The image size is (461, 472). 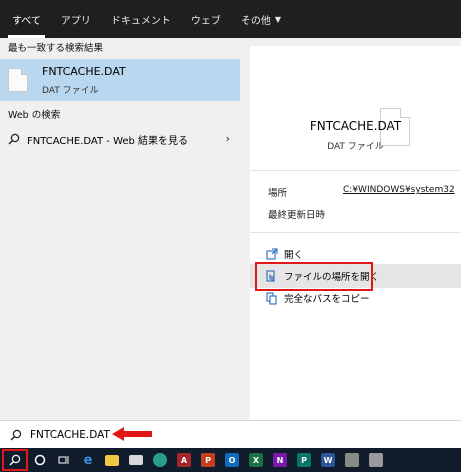 I want to click on tab-apps: アプリ, so click(x=76, y=19).